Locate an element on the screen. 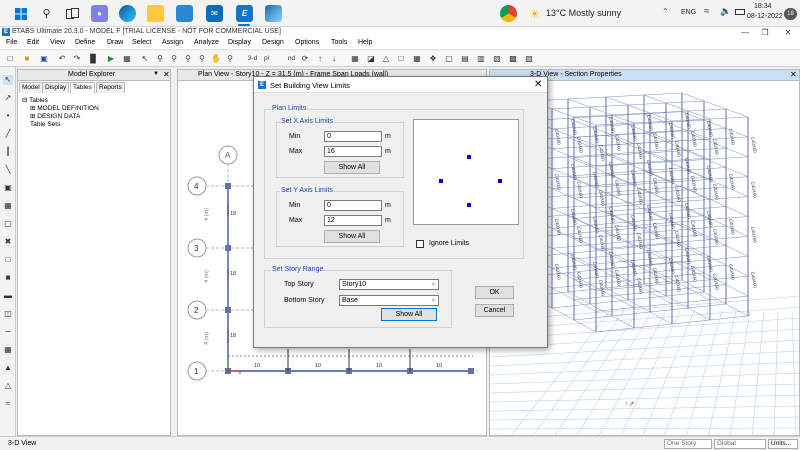  design-icon: ▦ is located at coordinates (127, 59).